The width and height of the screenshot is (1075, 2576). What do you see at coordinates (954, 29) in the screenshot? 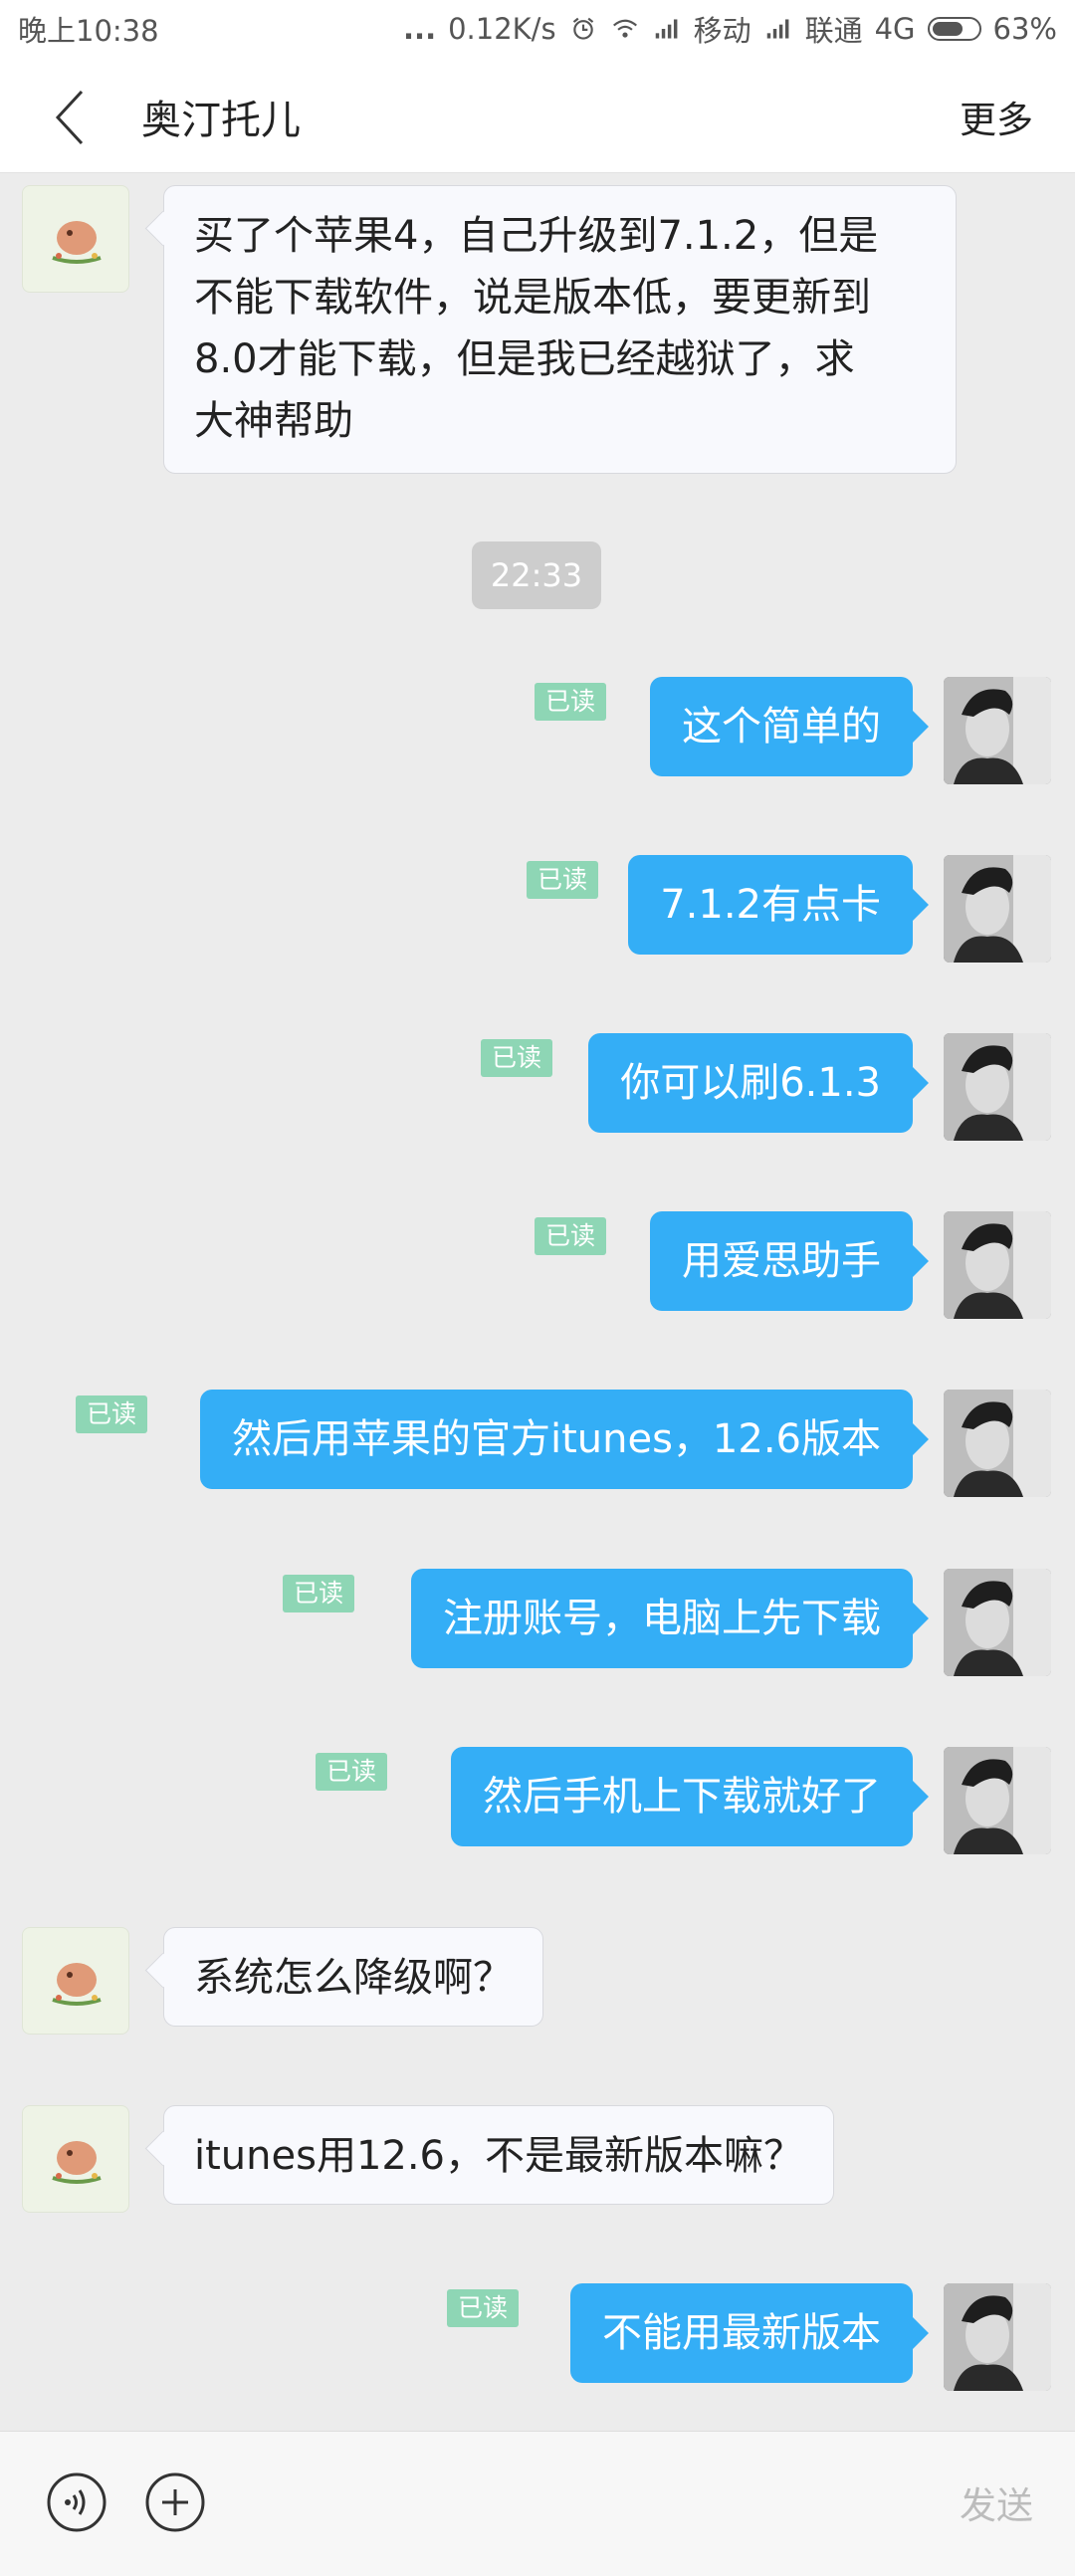
I see `battery-icon` at bounding box center [954, 29].